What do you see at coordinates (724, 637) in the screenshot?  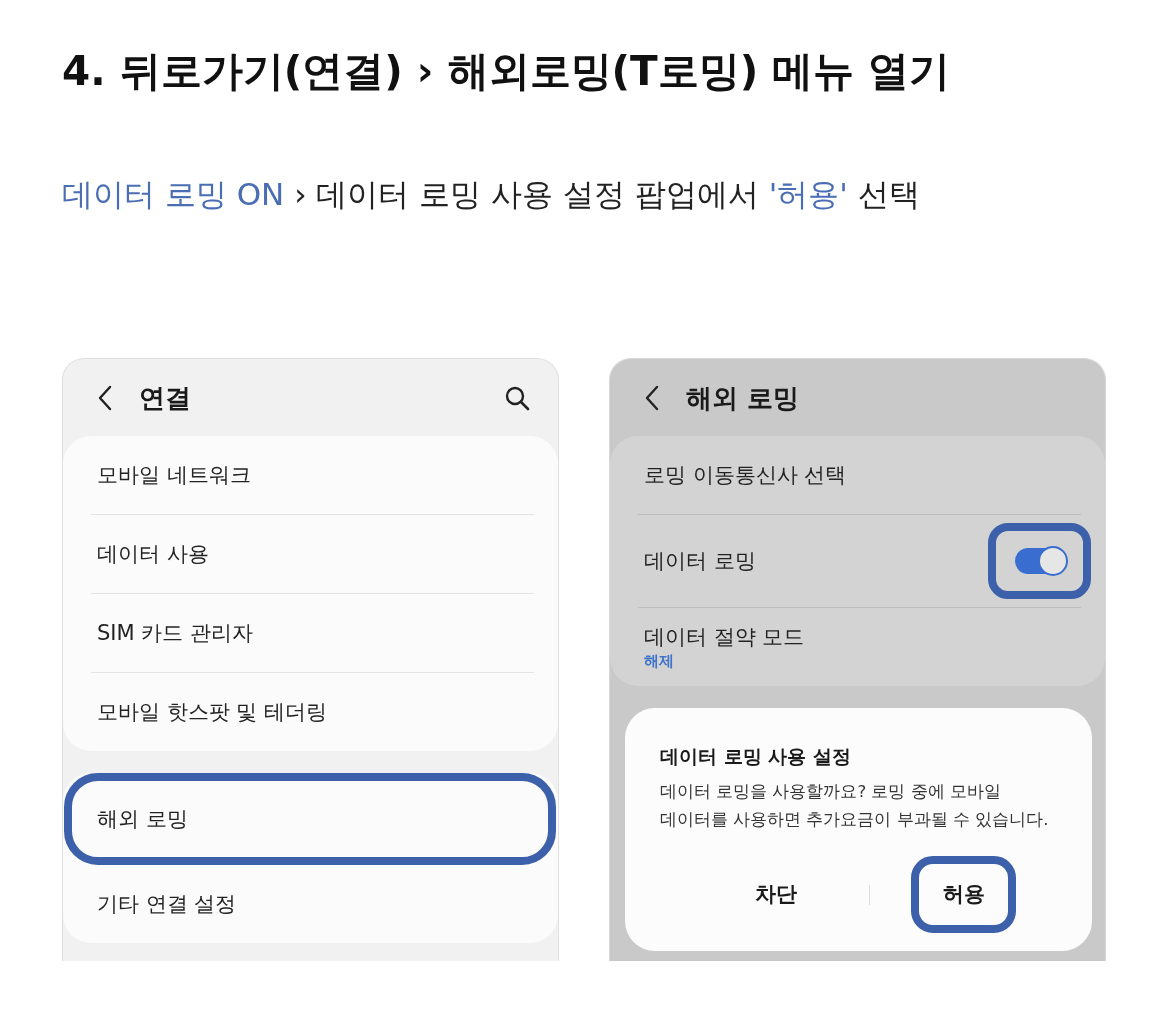 I see `settings-item: 데이터 절약 모드` at bounding box center [724, 637].